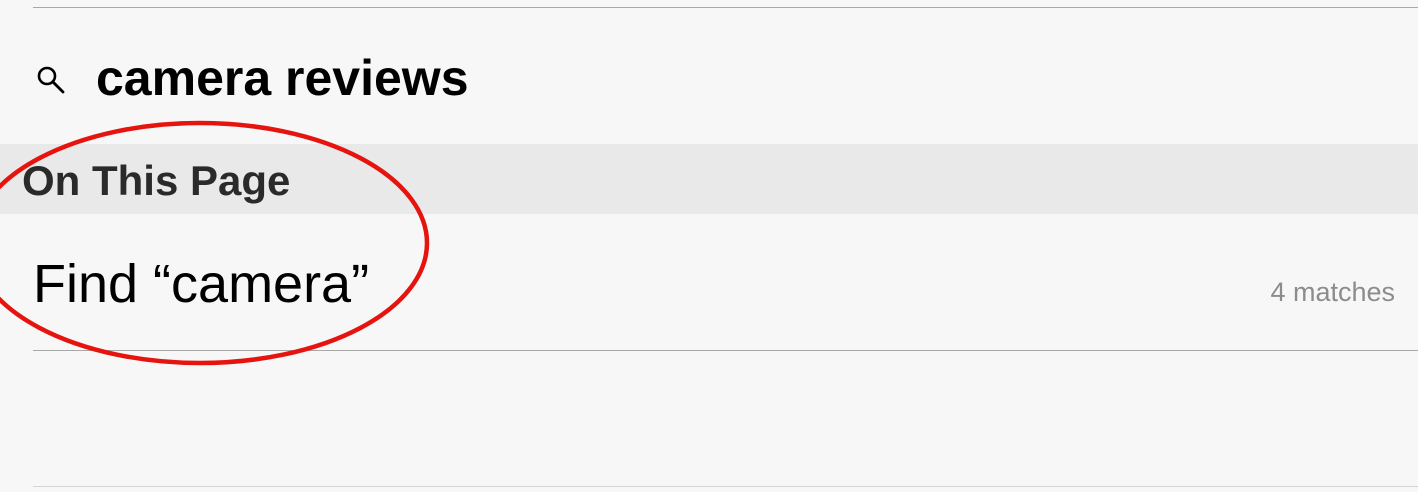 Image resolution: width=1418 pixels, height=492 pixels. I want to click on bottom-divider, so click(725, 486).